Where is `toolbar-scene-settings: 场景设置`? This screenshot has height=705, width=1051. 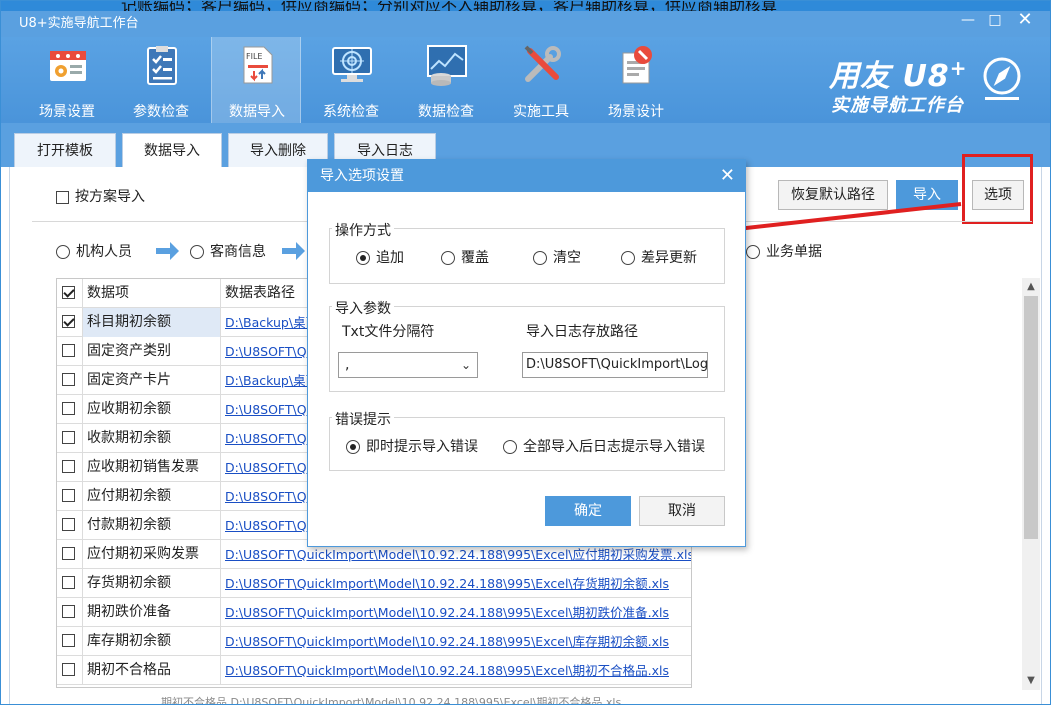
toolbar-scene-settings: 场景设置 is located at coordinates (67, 80).